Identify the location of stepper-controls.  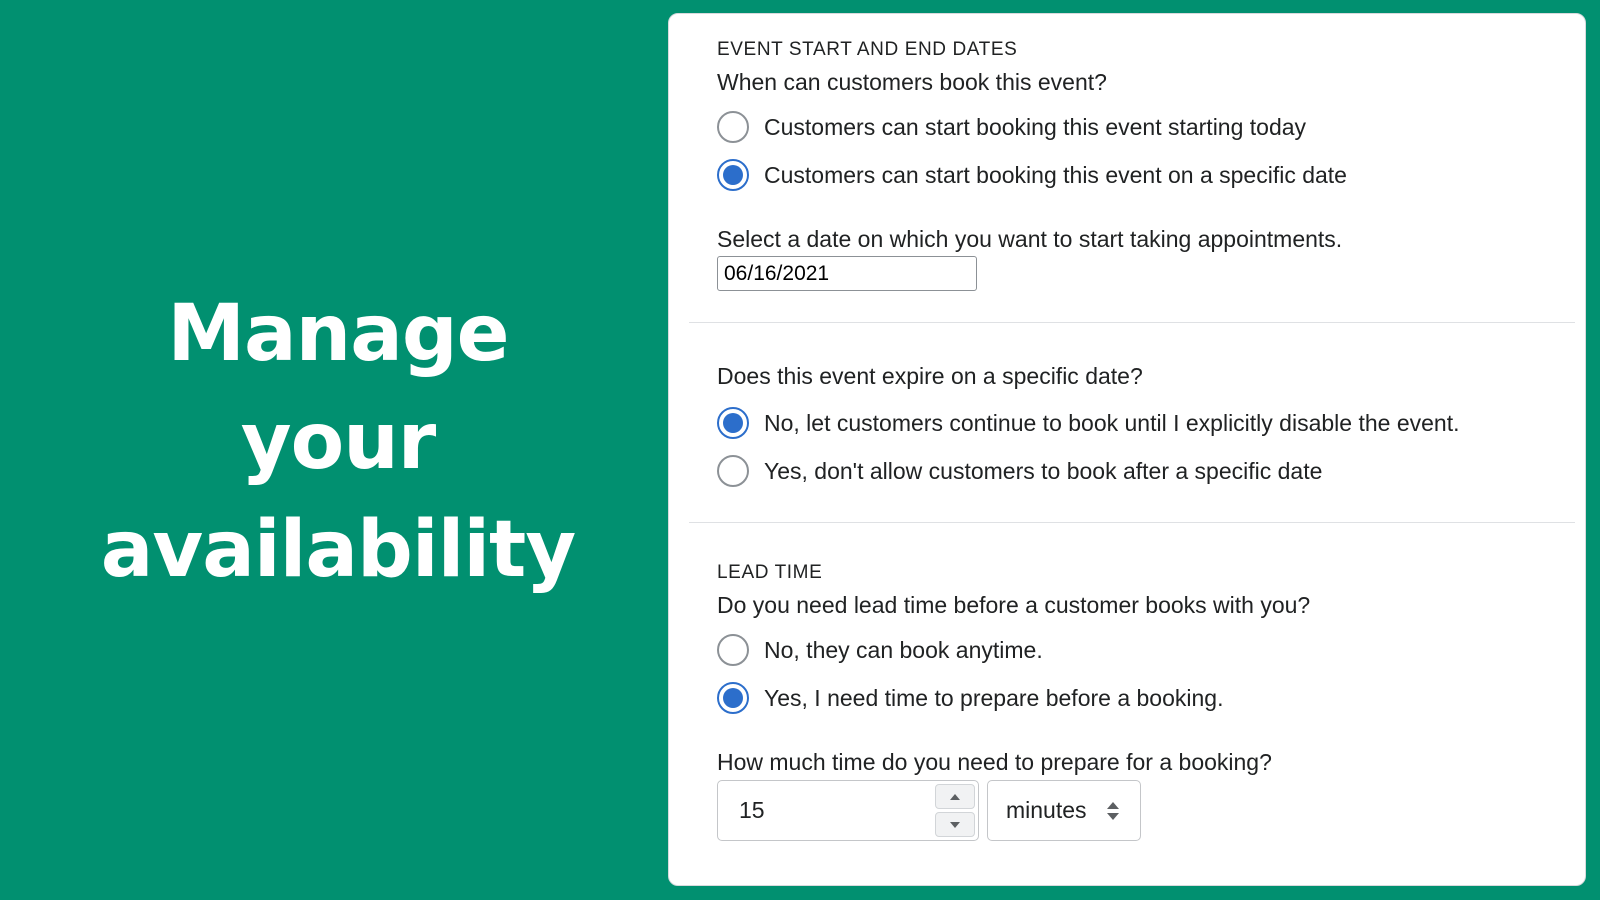
(955, 810).